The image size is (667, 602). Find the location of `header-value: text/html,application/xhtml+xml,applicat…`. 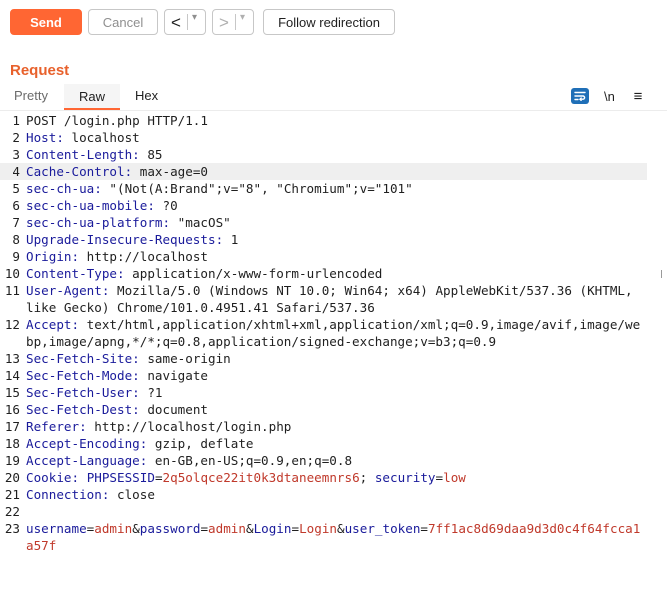

header-value: text/html,application/xhtml+xml,applicat… is located at coordinates (333, 333).